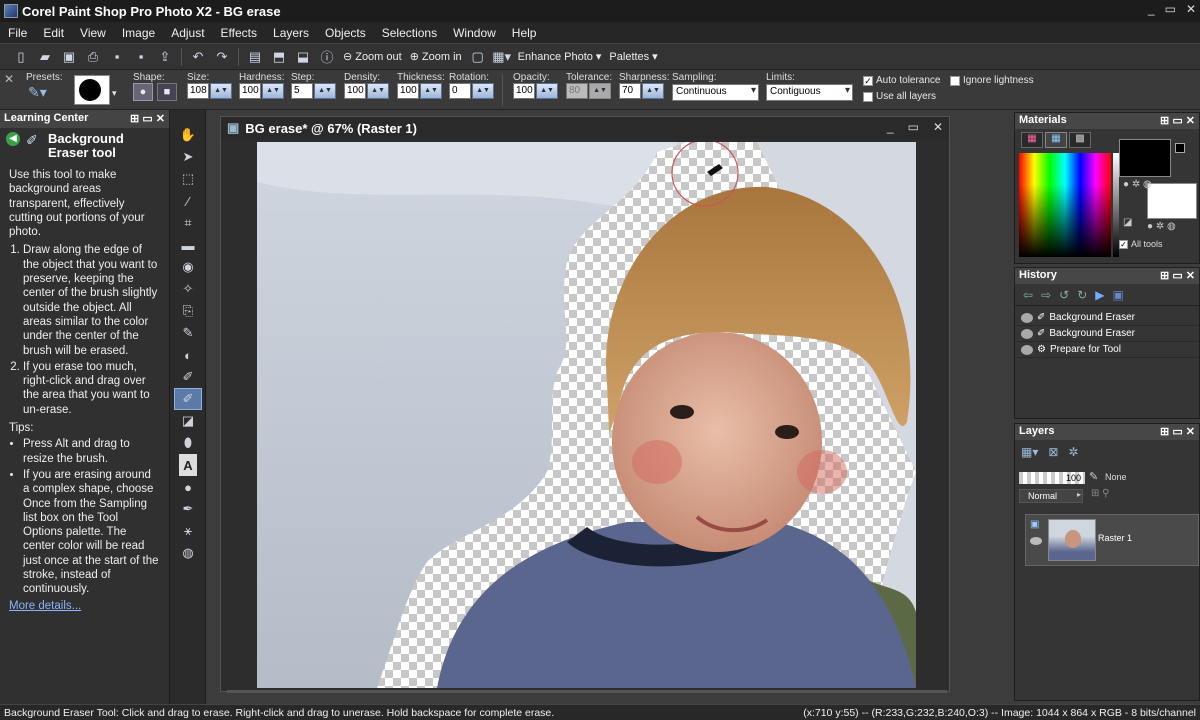 This screenshot has width=1200, height=720. What do you see at coordinates (273, 91) in the screenshot?
I see `hardness-spinner: ▲▼` at bounding box center [273, 91].